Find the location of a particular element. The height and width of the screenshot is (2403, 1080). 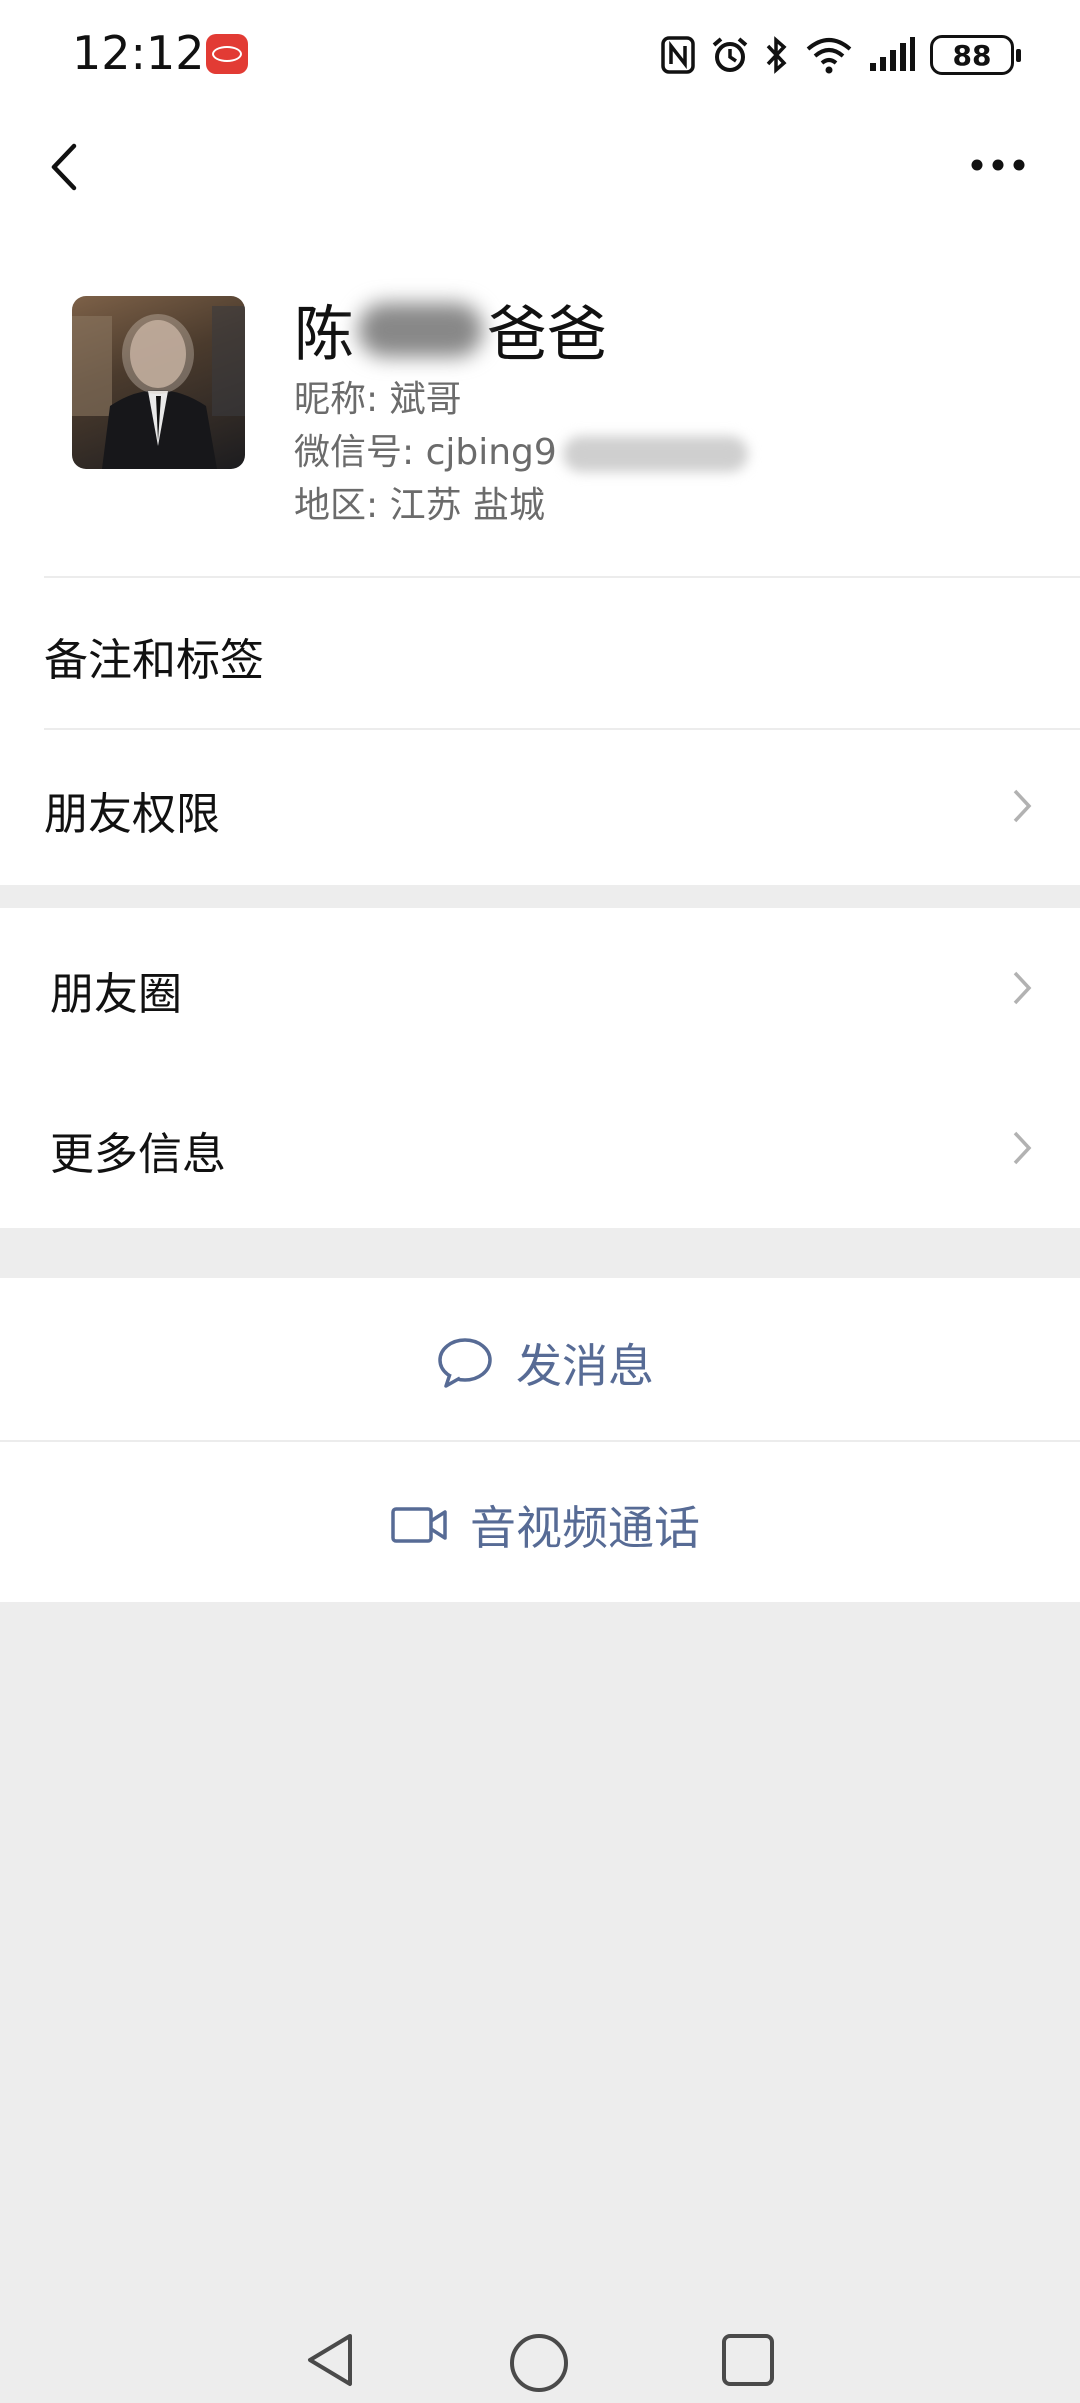

name-end: 爸爸 is located at coordinates (547, 335).